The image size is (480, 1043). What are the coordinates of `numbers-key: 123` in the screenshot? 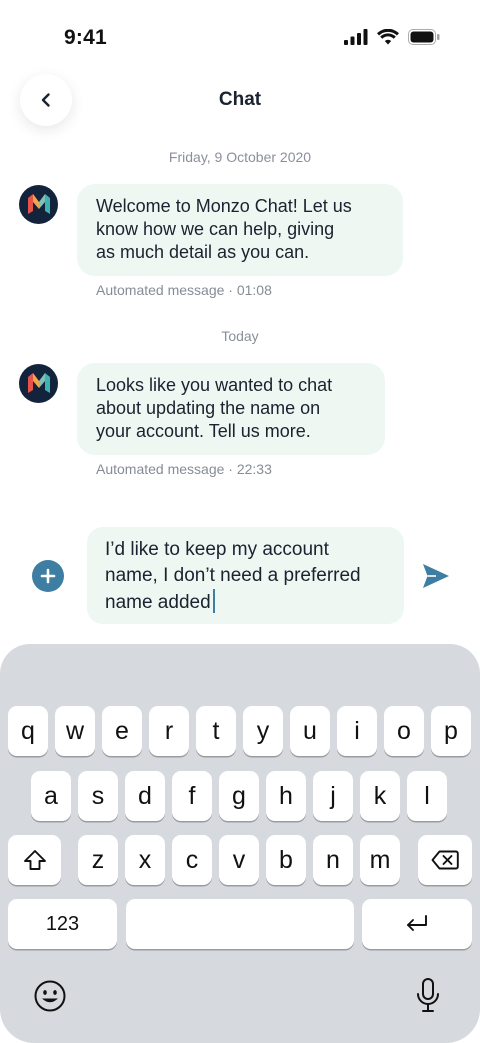 It's located at (62, 924).